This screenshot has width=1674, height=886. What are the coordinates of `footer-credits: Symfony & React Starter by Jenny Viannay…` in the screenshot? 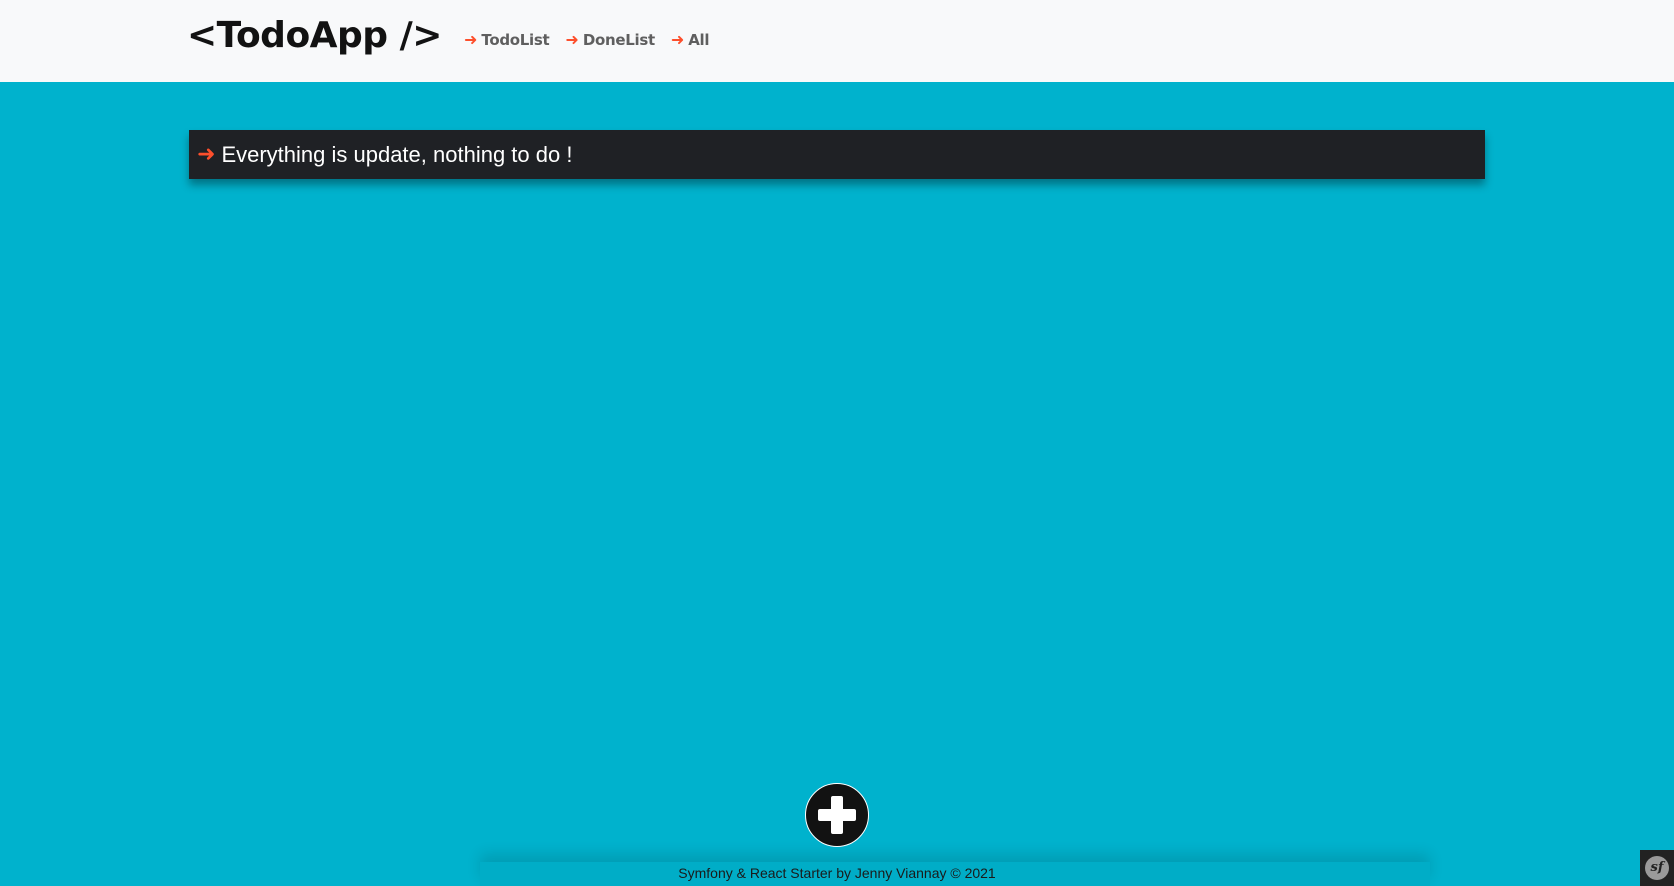 It's located at (837, 873).